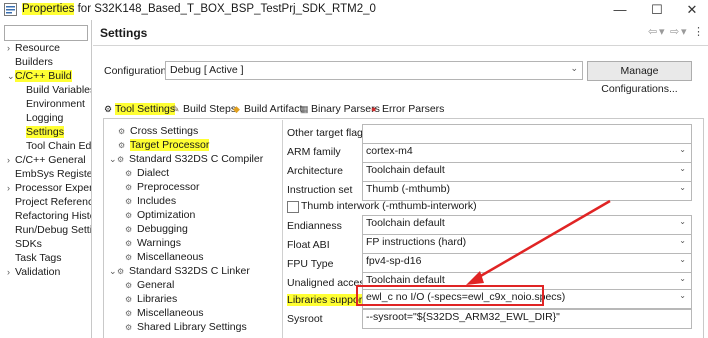 The height and width of the screenshot is (338, 708). I want to click on tab-build-artifact: ◆ Build Artifact, so click(267, 109).